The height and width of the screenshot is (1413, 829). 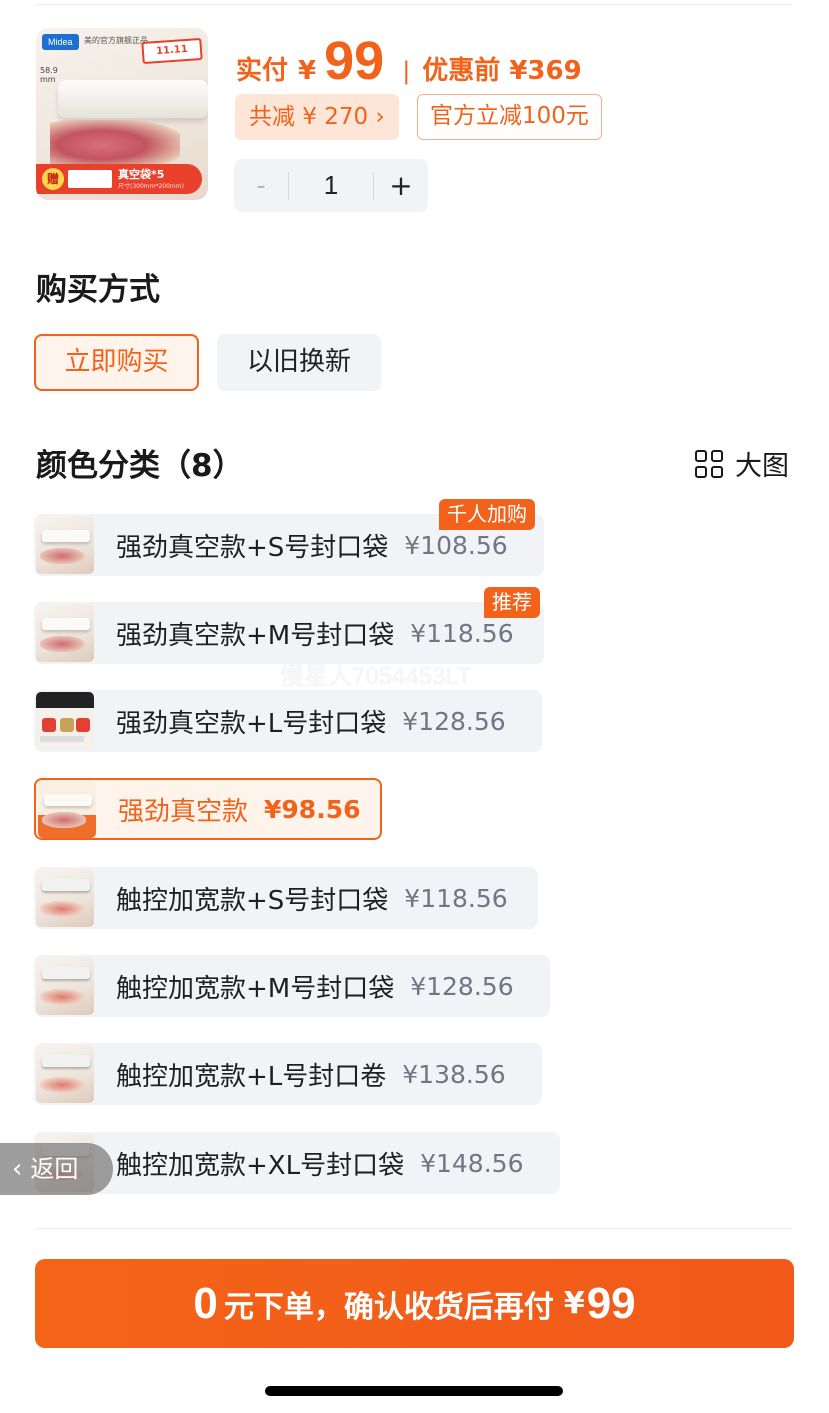 I want to click on official-discount-chip: 官方立减100元, so click(x=509, y=117).